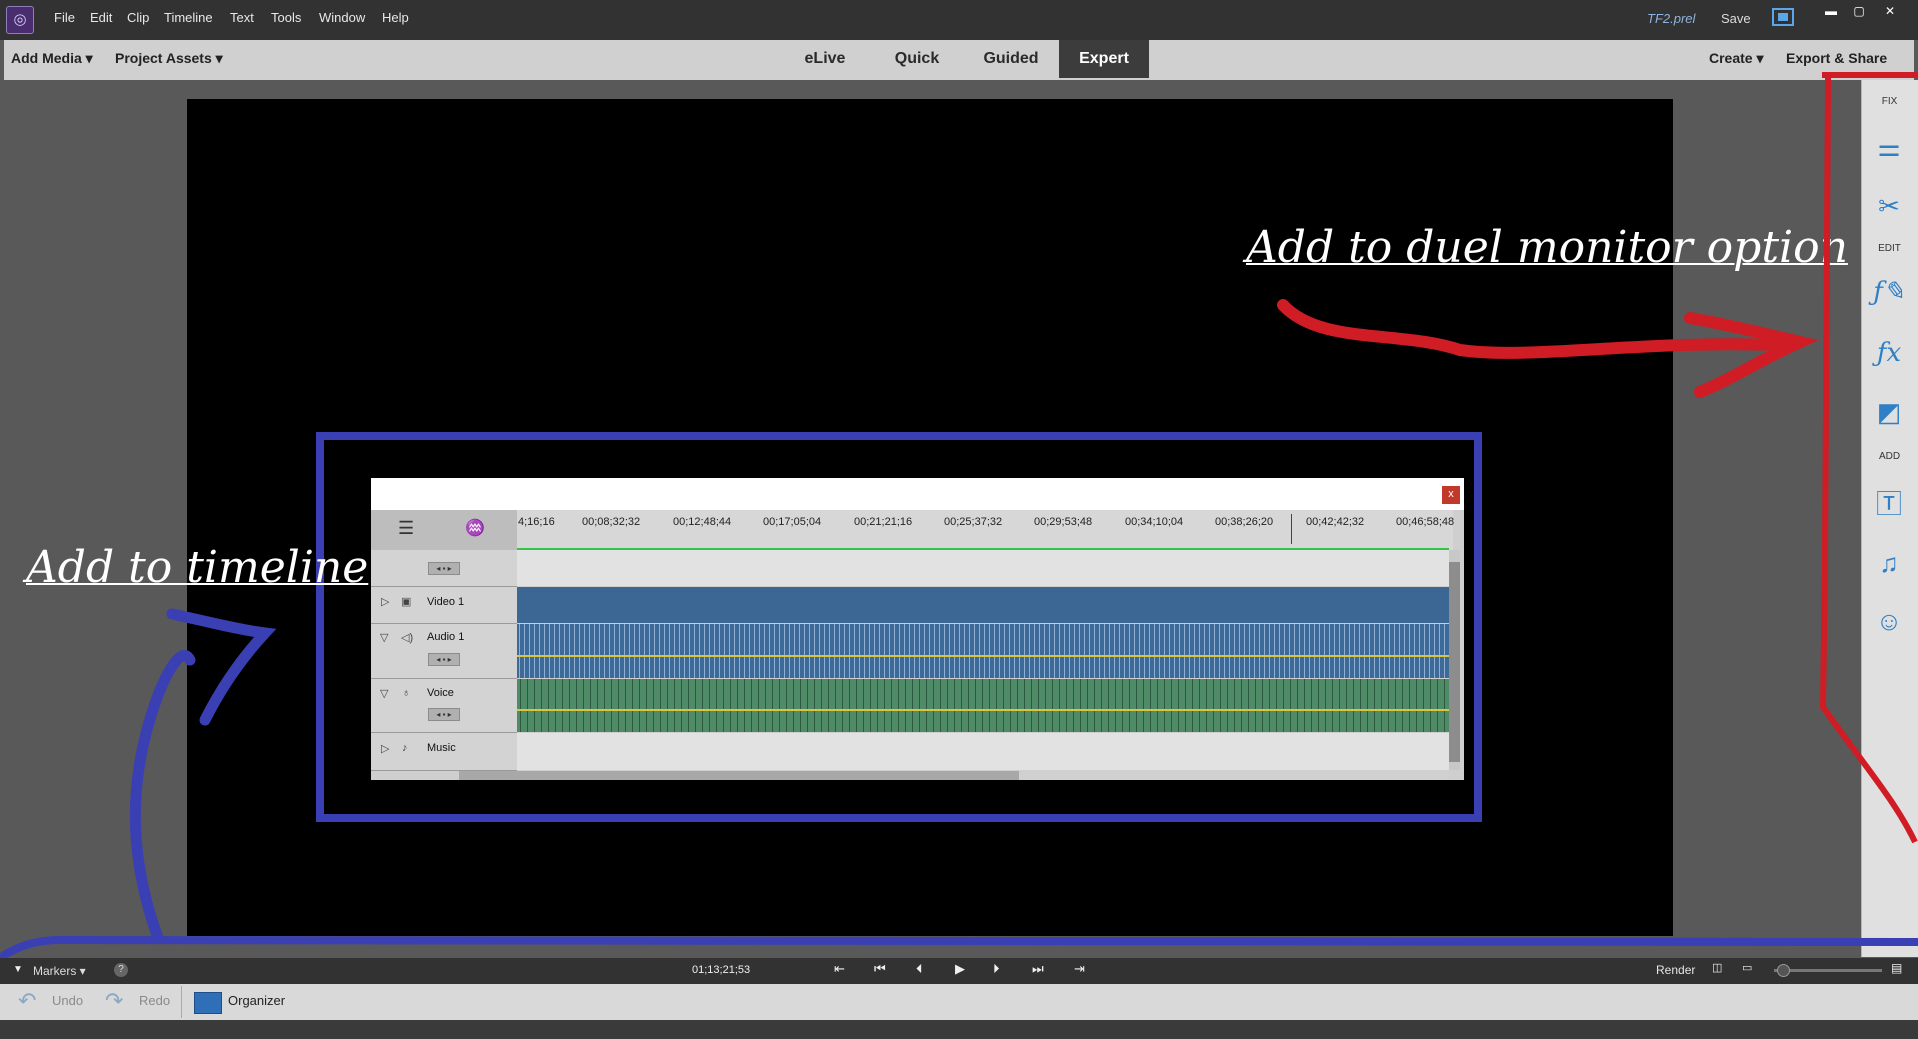  What do you see at coordinates (1751, 355) in the screenshot?
I see `red-arrow-head` at bounding box center [1751, 355].